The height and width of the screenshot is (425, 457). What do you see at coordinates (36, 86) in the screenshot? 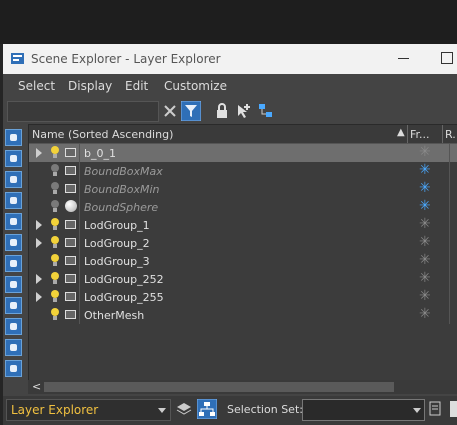
I see `menu-select: Select` at bounding box center [36, 86].